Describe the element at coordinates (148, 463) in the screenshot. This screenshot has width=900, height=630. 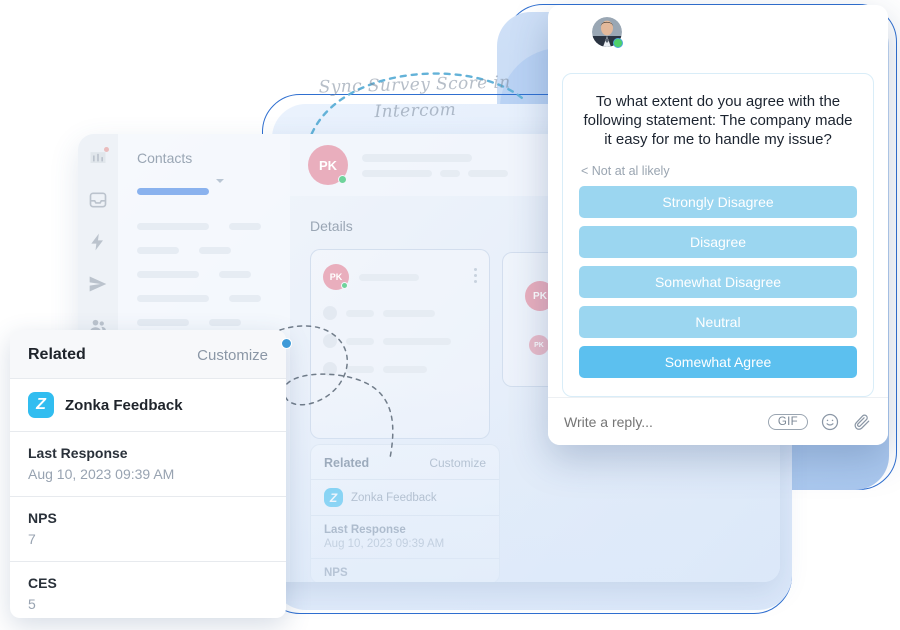
I see `table-row: Last Response Aug 10, 2023 09:39 AM` at that location.